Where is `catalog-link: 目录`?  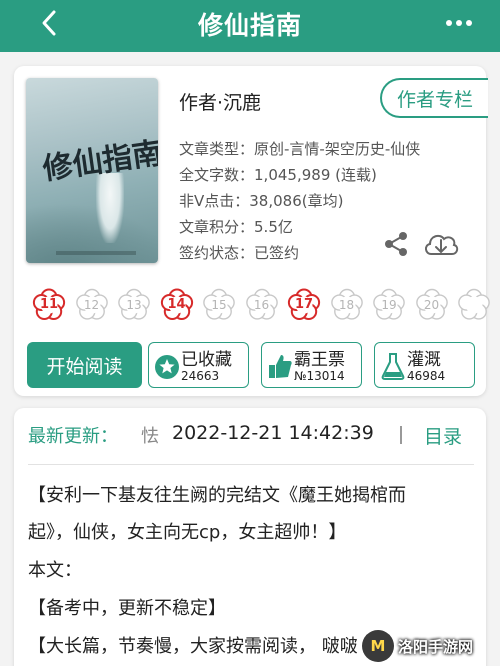 catalog-link: 目录 is located at coordinates (443, 435).